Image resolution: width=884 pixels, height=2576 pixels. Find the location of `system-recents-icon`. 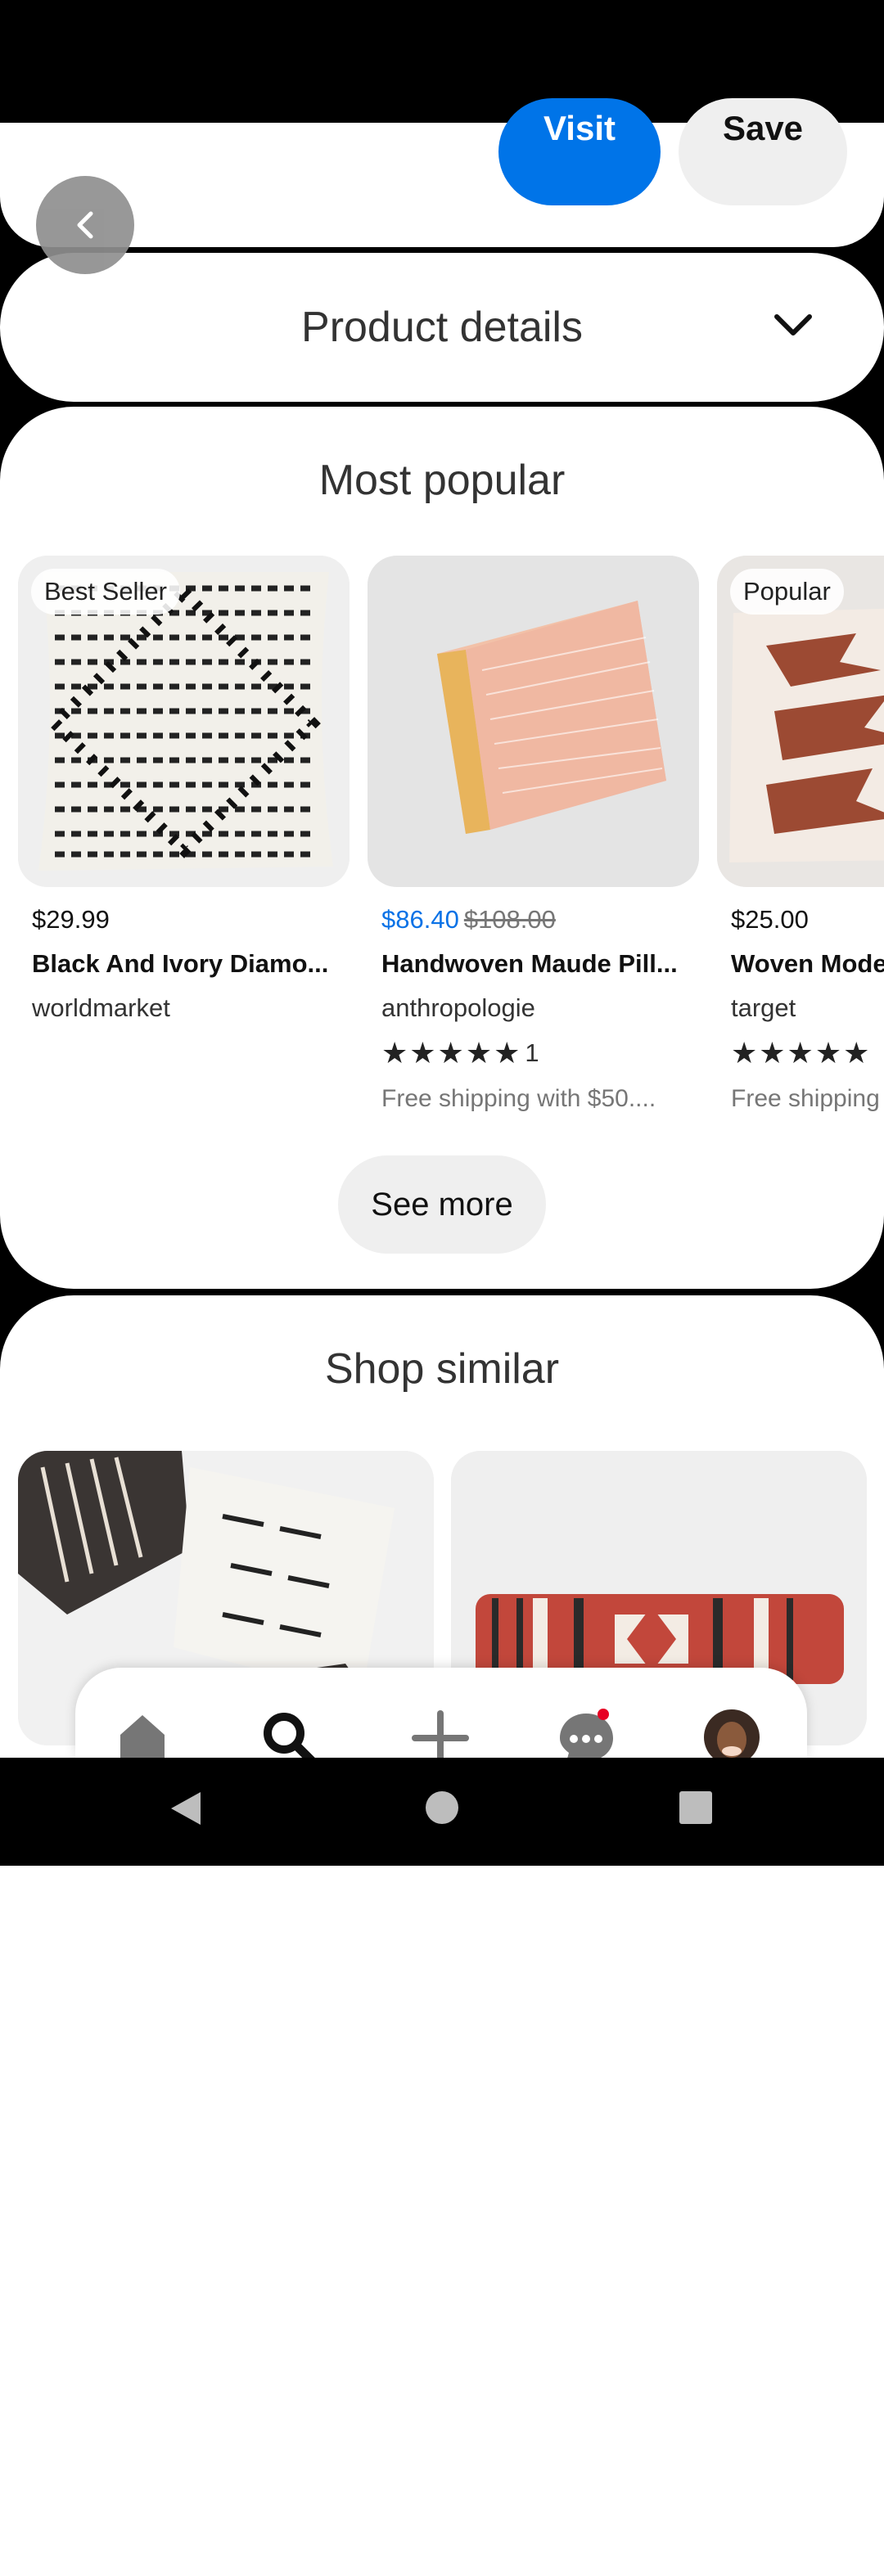

system-recents-icon is located at coordinates (696, 1808).